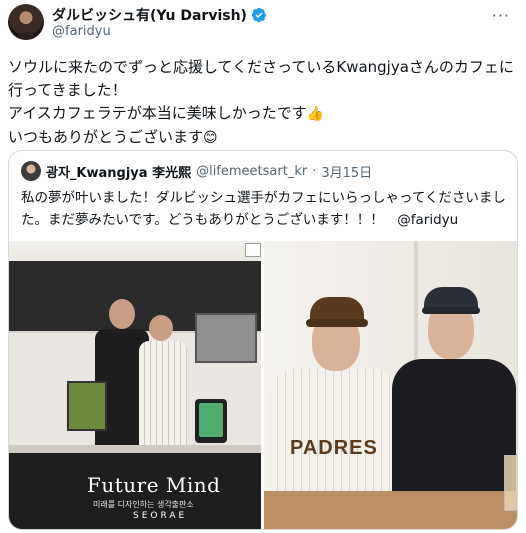 This screenshot has height=533, width=526. I want to click on padres-jersey, so click(334, 434).